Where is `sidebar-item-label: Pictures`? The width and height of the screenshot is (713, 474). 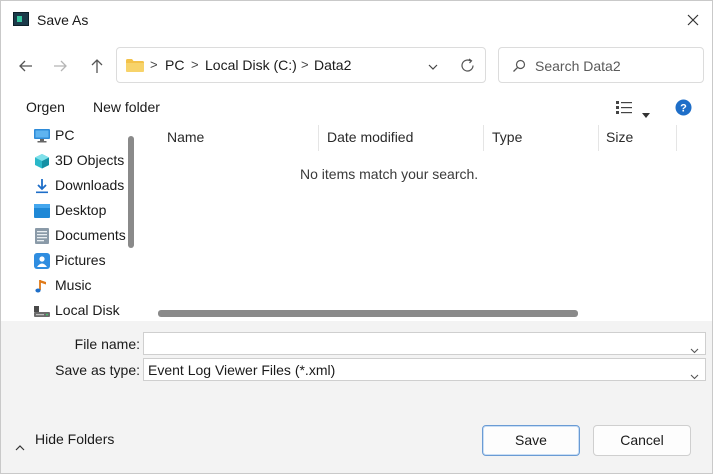
sidebar-item-label: Pictures is located at coordinates (80, 260).